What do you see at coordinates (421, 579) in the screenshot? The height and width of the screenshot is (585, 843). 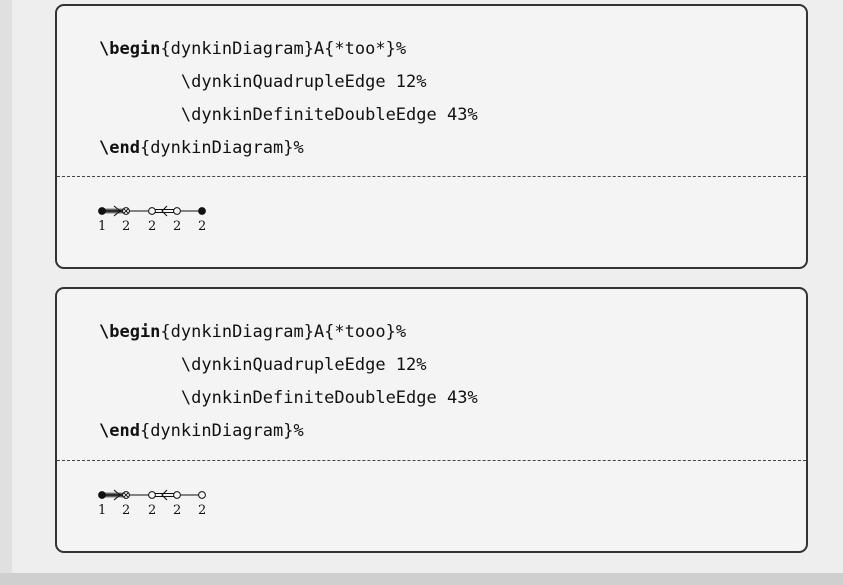 I see `page-bottom-shadow` at bounding box center [421, 579].